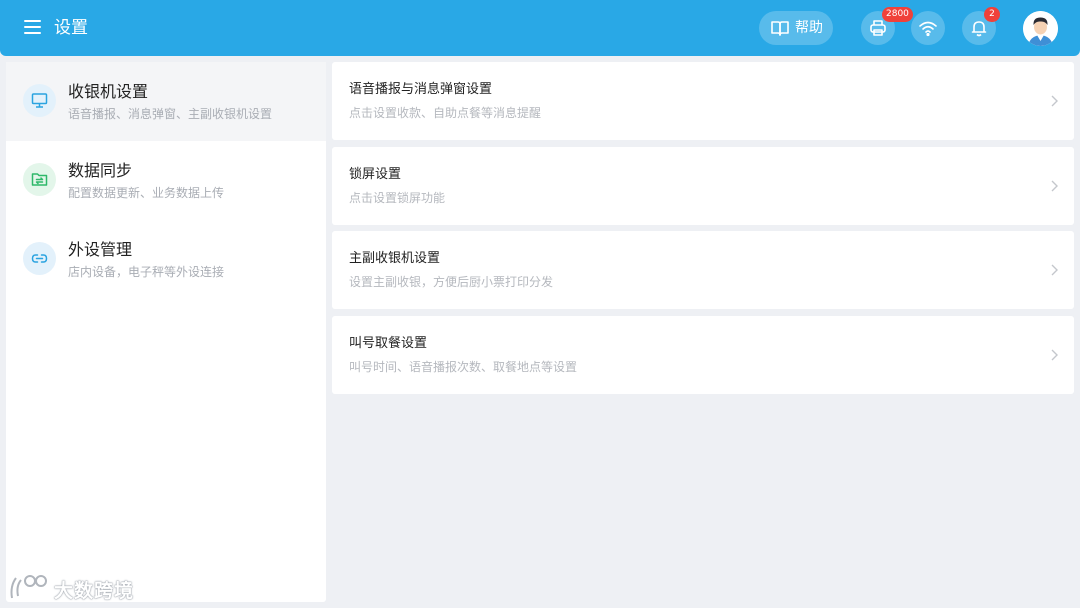 This screenshot has width=1080, height=608. Describe the element at coordinates (388, 343) in the screenshot. I see `card-title: 叫号取餐设置` at that location.